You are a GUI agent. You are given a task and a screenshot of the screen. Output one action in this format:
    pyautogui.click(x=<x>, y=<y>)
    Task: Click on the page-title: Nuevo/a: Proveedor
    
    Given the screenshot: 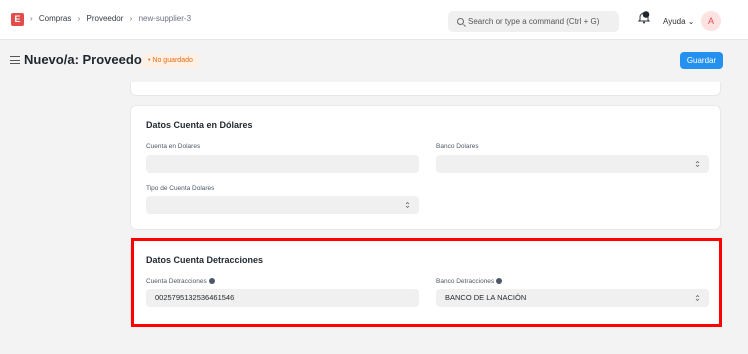 What is the action you would take?
    pyautogui.click(x=85, y=59)
    